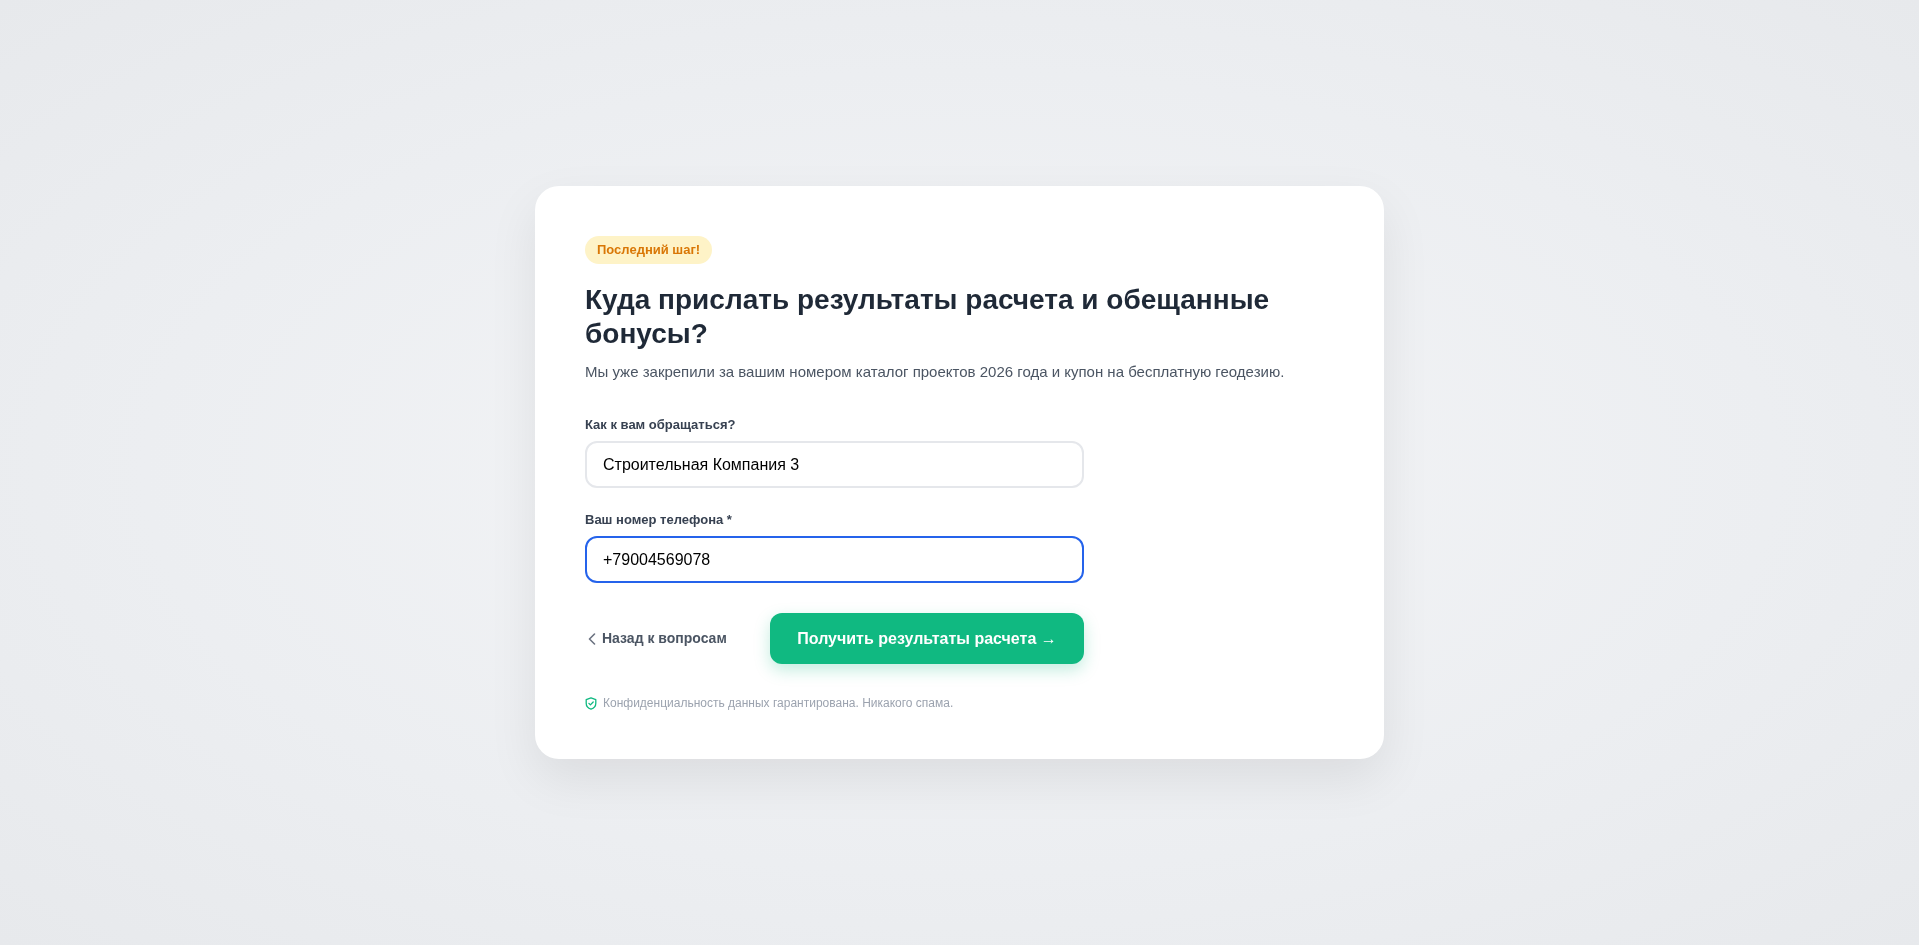  What do you see at coordinates (591, 703) in the screenshot?
I see `shield-check-icon` at bounding box center [591, 703].